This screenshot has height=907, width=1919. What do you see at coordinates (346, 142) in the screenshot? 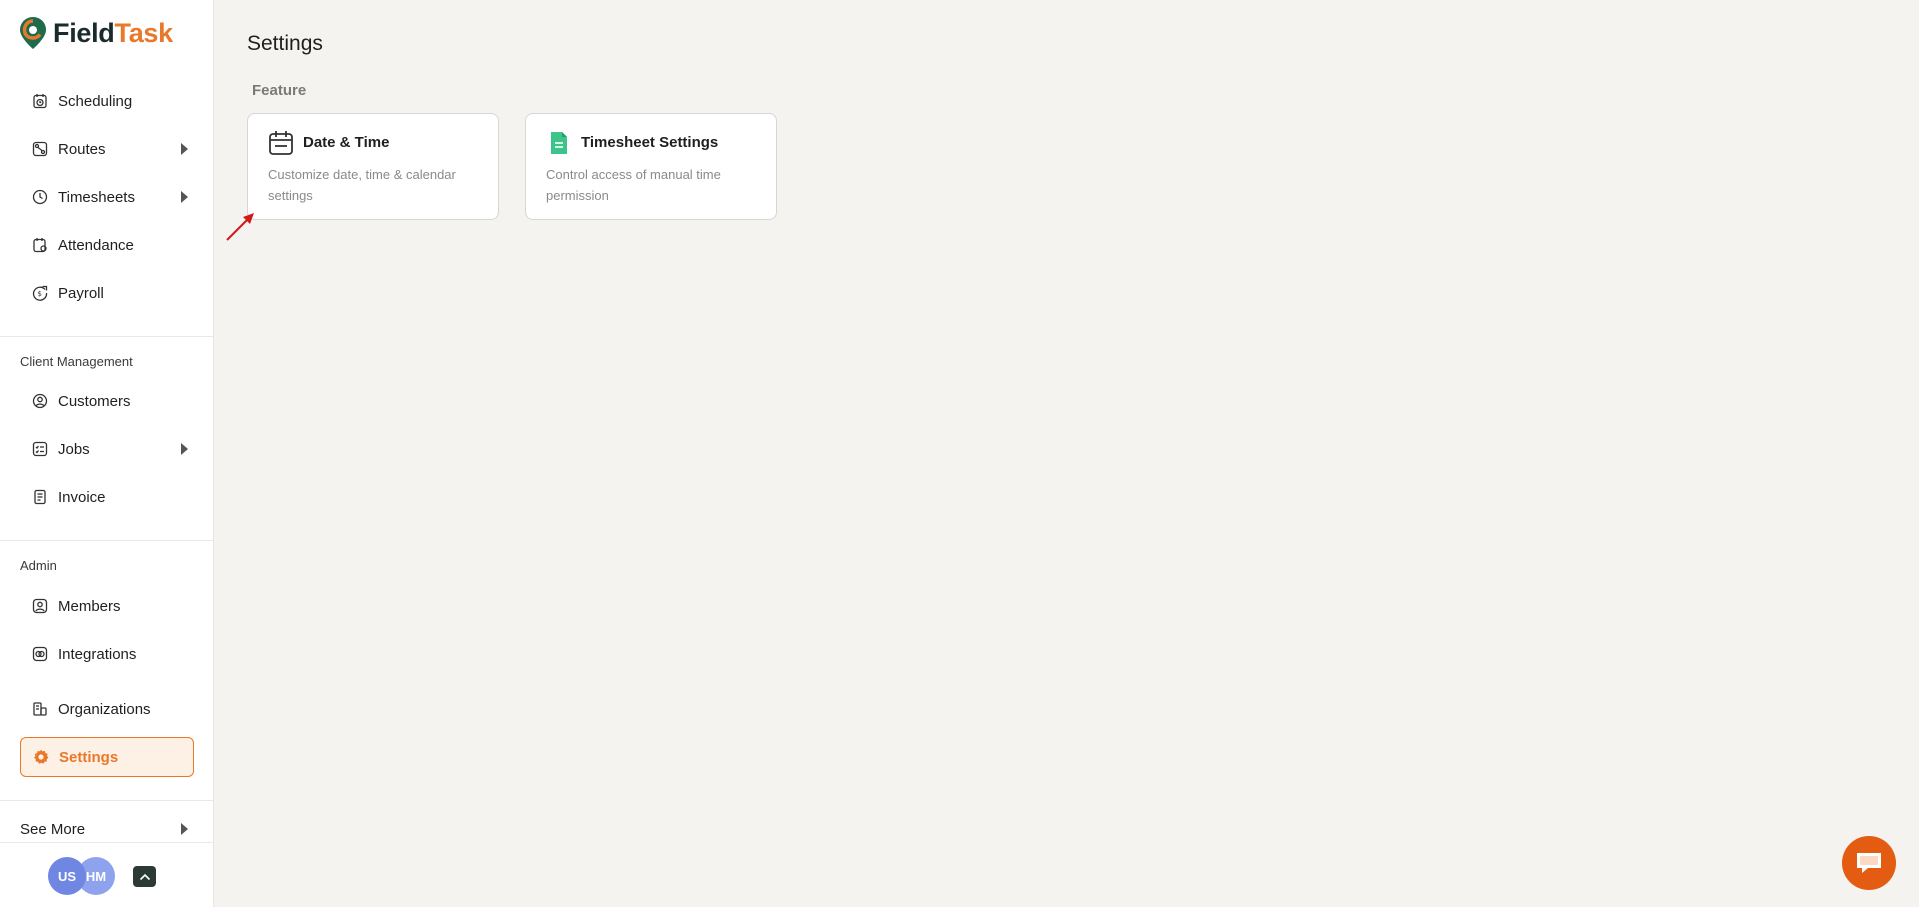
I see `card-title: Date & Time` at bounding box center [346, 142].